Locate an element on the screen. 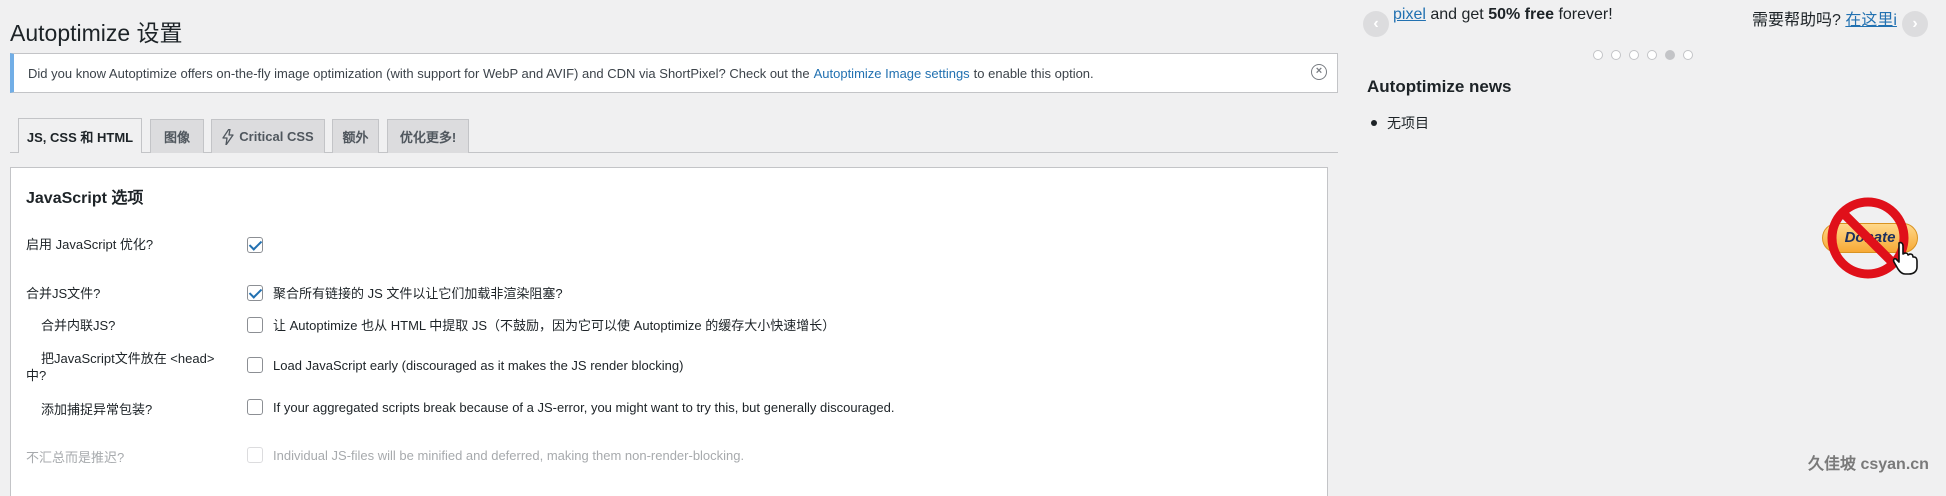 The image size is (1946, 496). help-slide-text: 需要帮助吗? 在这里i is located at coordinates (1824, 18).